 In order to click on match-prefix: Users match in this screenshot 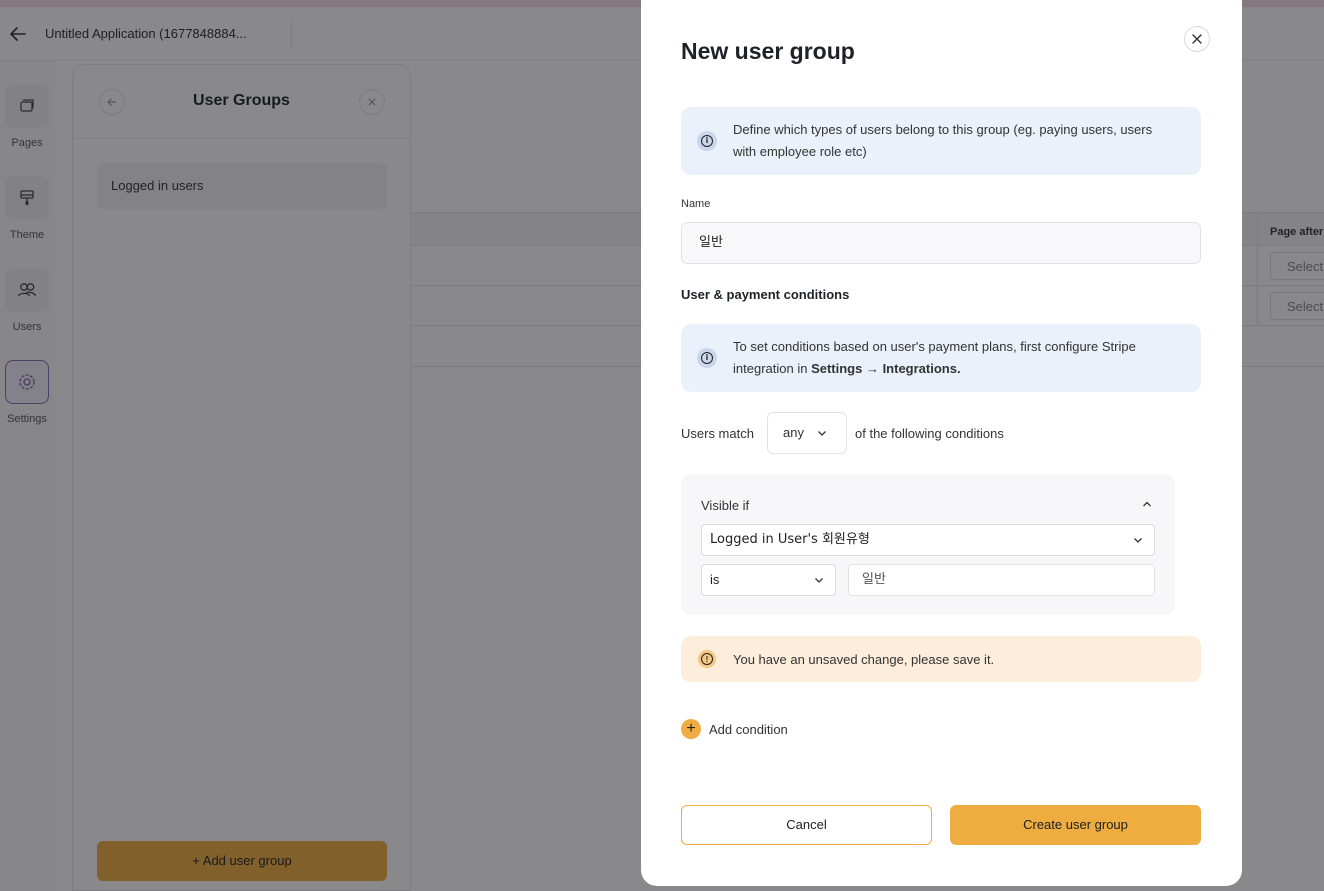, I will do `click(717, 433)`.